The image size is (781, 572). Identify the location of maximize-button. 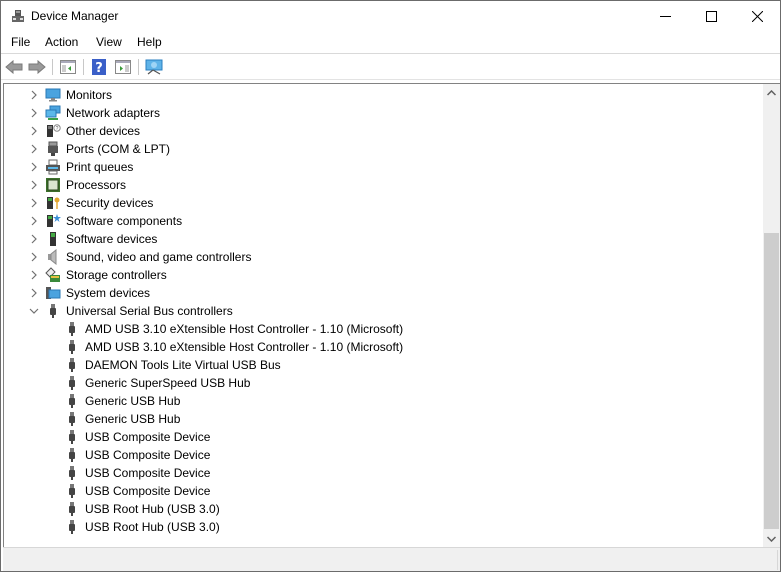
(711, 16).